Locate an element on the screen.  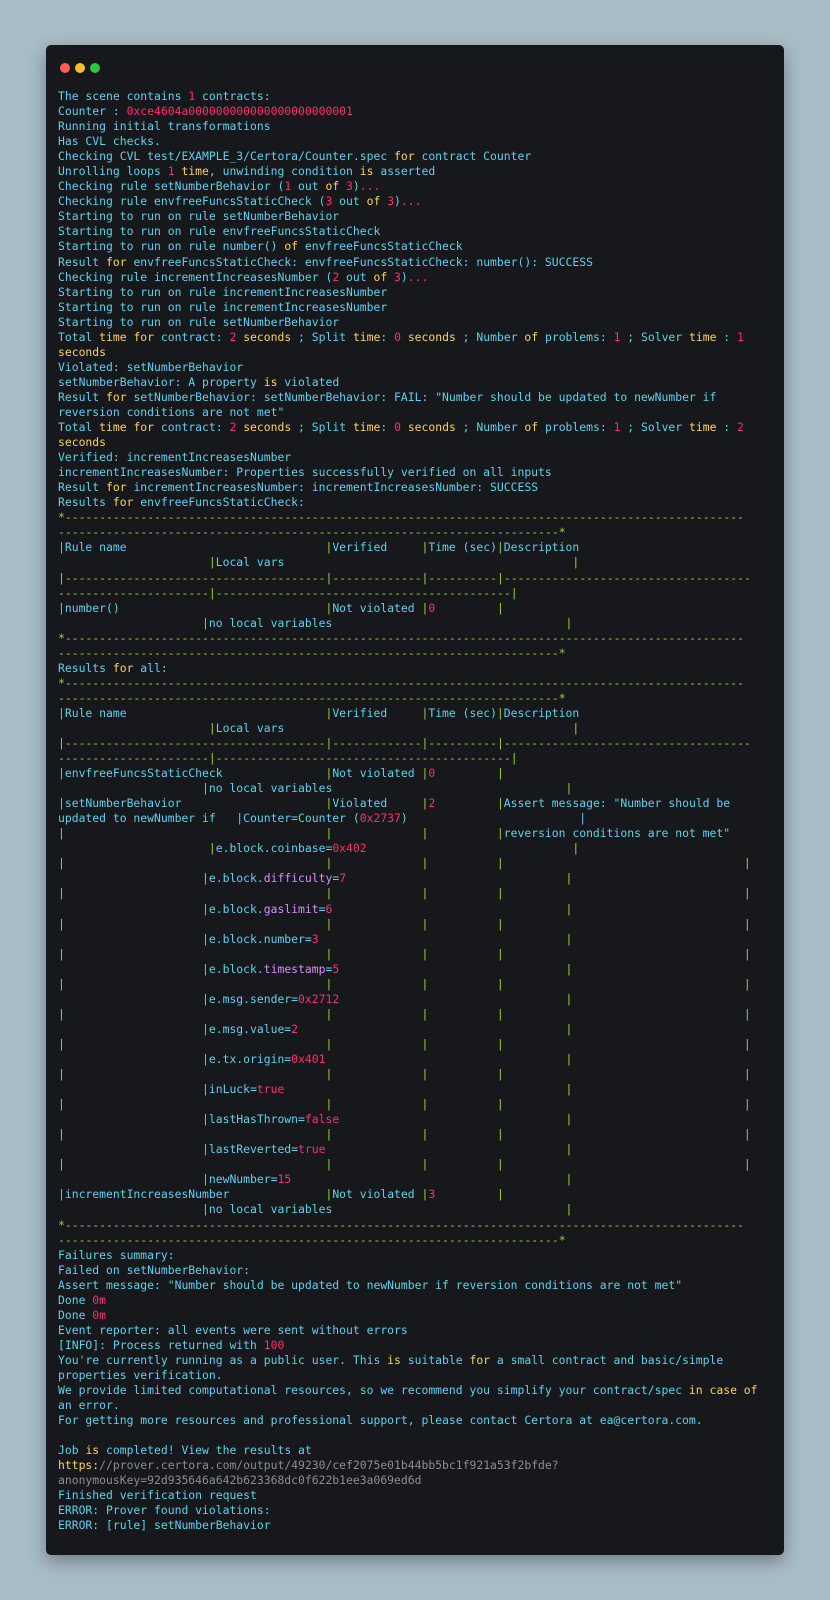
terminal-line: |e.block.timestamp=5 | is located at coordinates (387, 968).